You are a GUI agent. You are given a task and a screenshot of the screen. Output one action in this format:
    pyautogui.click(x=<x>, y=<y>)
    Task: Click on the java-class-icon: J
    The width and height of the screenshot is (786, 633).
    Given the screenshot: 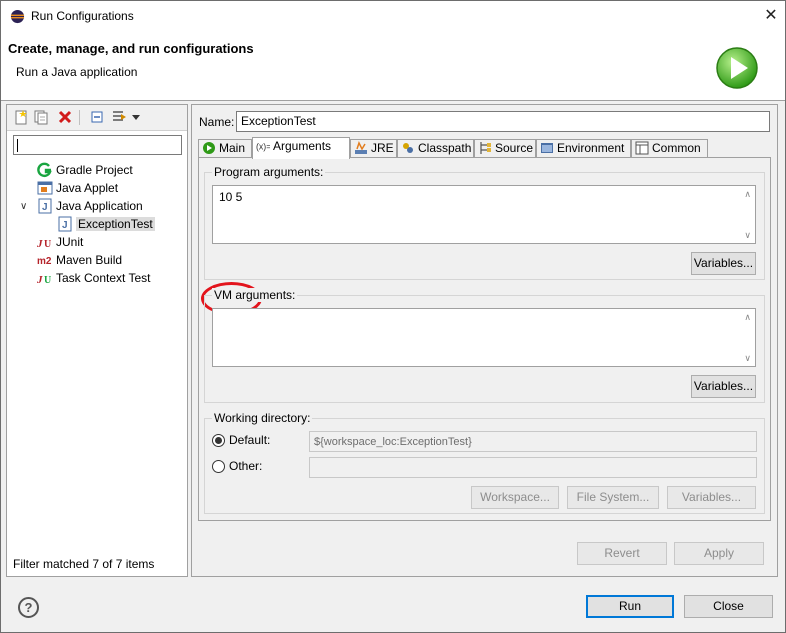 What is the action you would take?
    pyautogui.click(x=65, y=224)
    